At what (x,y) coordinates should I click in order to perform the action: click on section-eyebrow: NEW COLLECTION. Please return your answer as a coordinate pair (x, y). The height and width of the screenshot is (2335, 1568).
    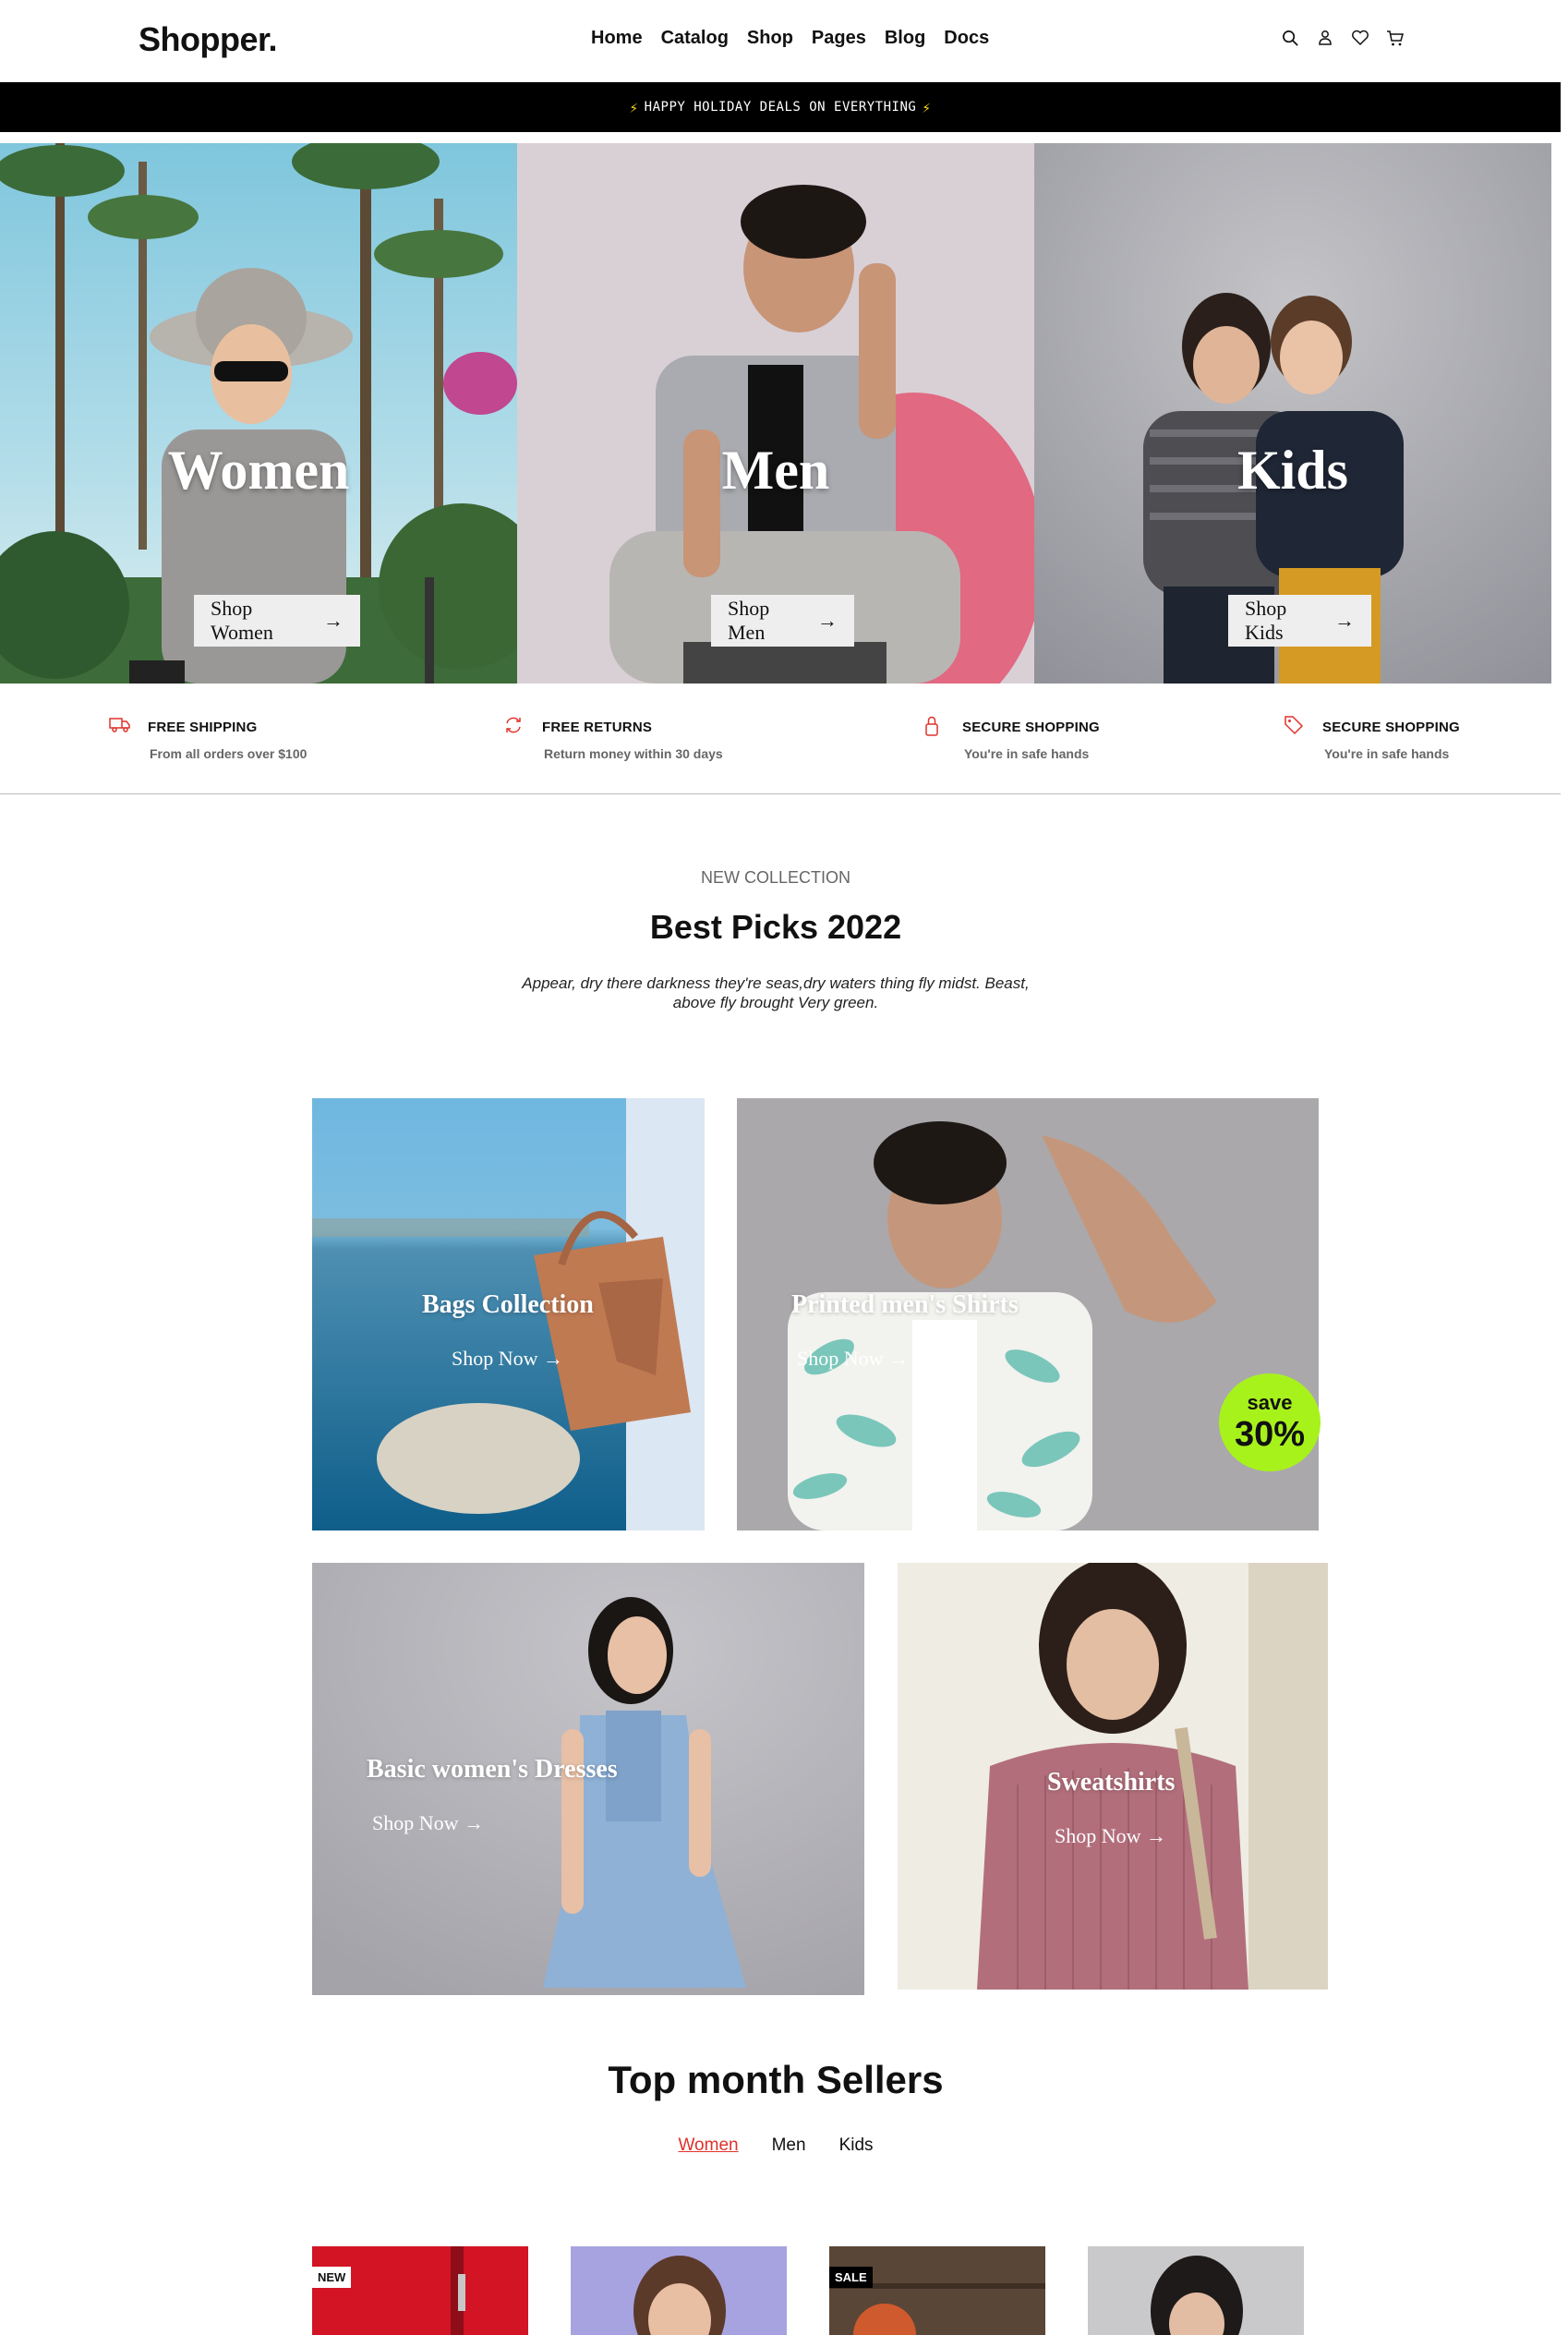
    Looking at the image, I should click on (775, 877).